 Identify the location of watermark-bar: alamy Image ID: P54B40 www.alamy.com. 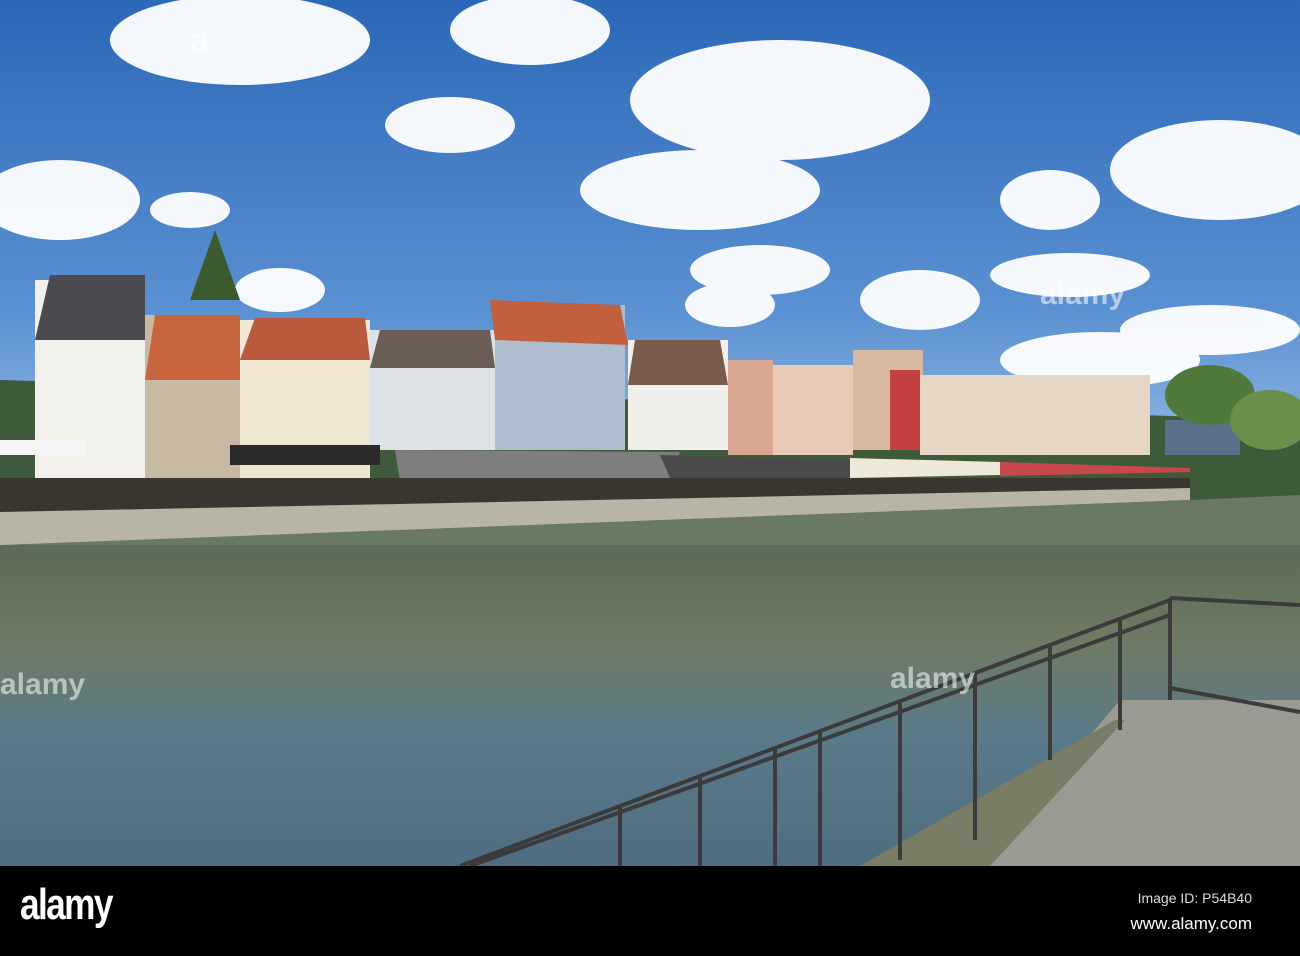
(650, 911).